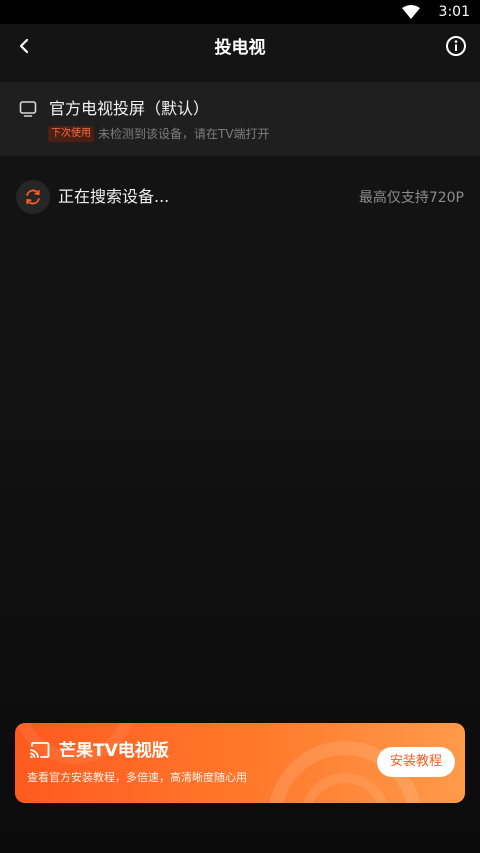 This screenshot has width=480, height=853. What do you see at coordinates (114, 751) in the screenshot?
I see `promo-title: 芒果TV电视版` at bounding box center [114, 751].